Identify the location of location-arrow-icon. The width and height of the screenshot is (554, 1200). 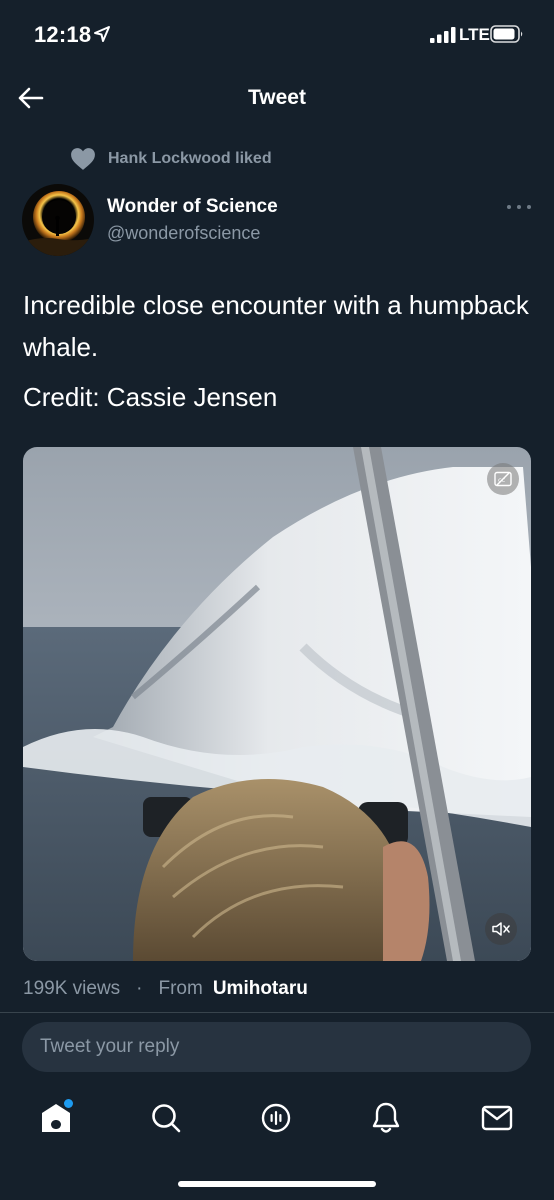
(102, 34).